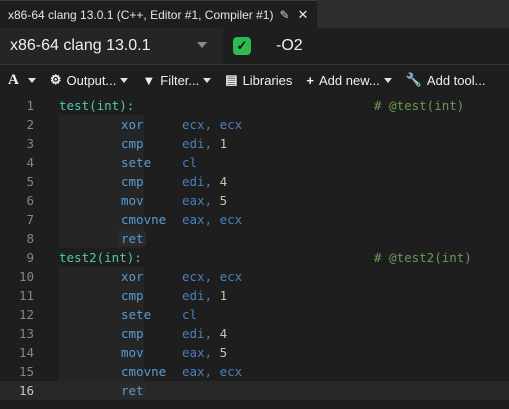 The image size is (509, 409). Describe the element at coordinates (254, 314) in the screenshot. I see `code-line: 12 sete cl` at that location.